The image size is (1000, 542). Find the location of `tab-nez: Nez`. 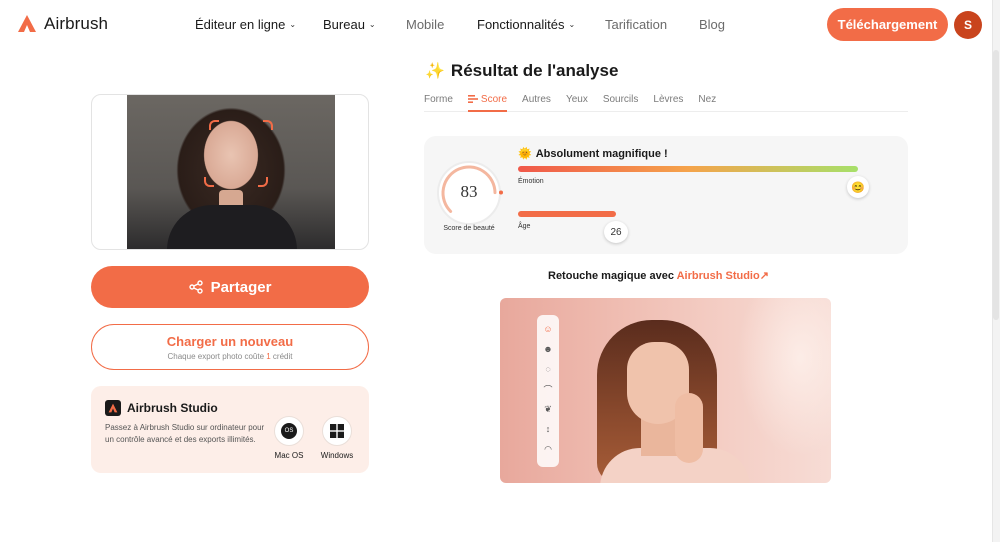

tab-nez: Nez is located at coordinates (707, 103).